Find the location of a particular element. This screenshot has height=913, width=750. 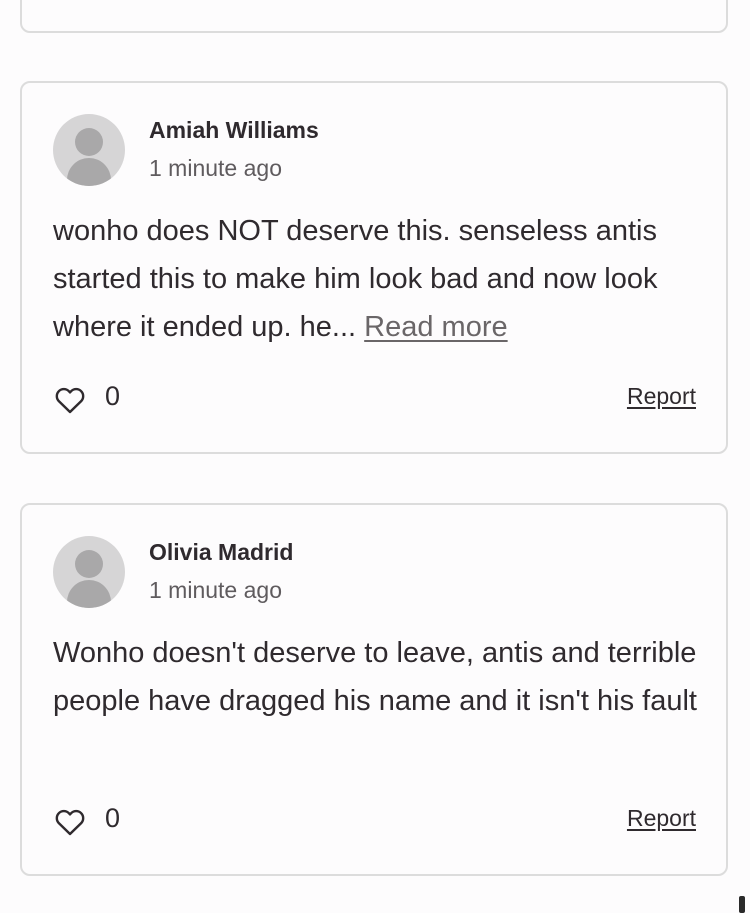

comment-author: Amiah Williams is located at coordinates (234, 130).